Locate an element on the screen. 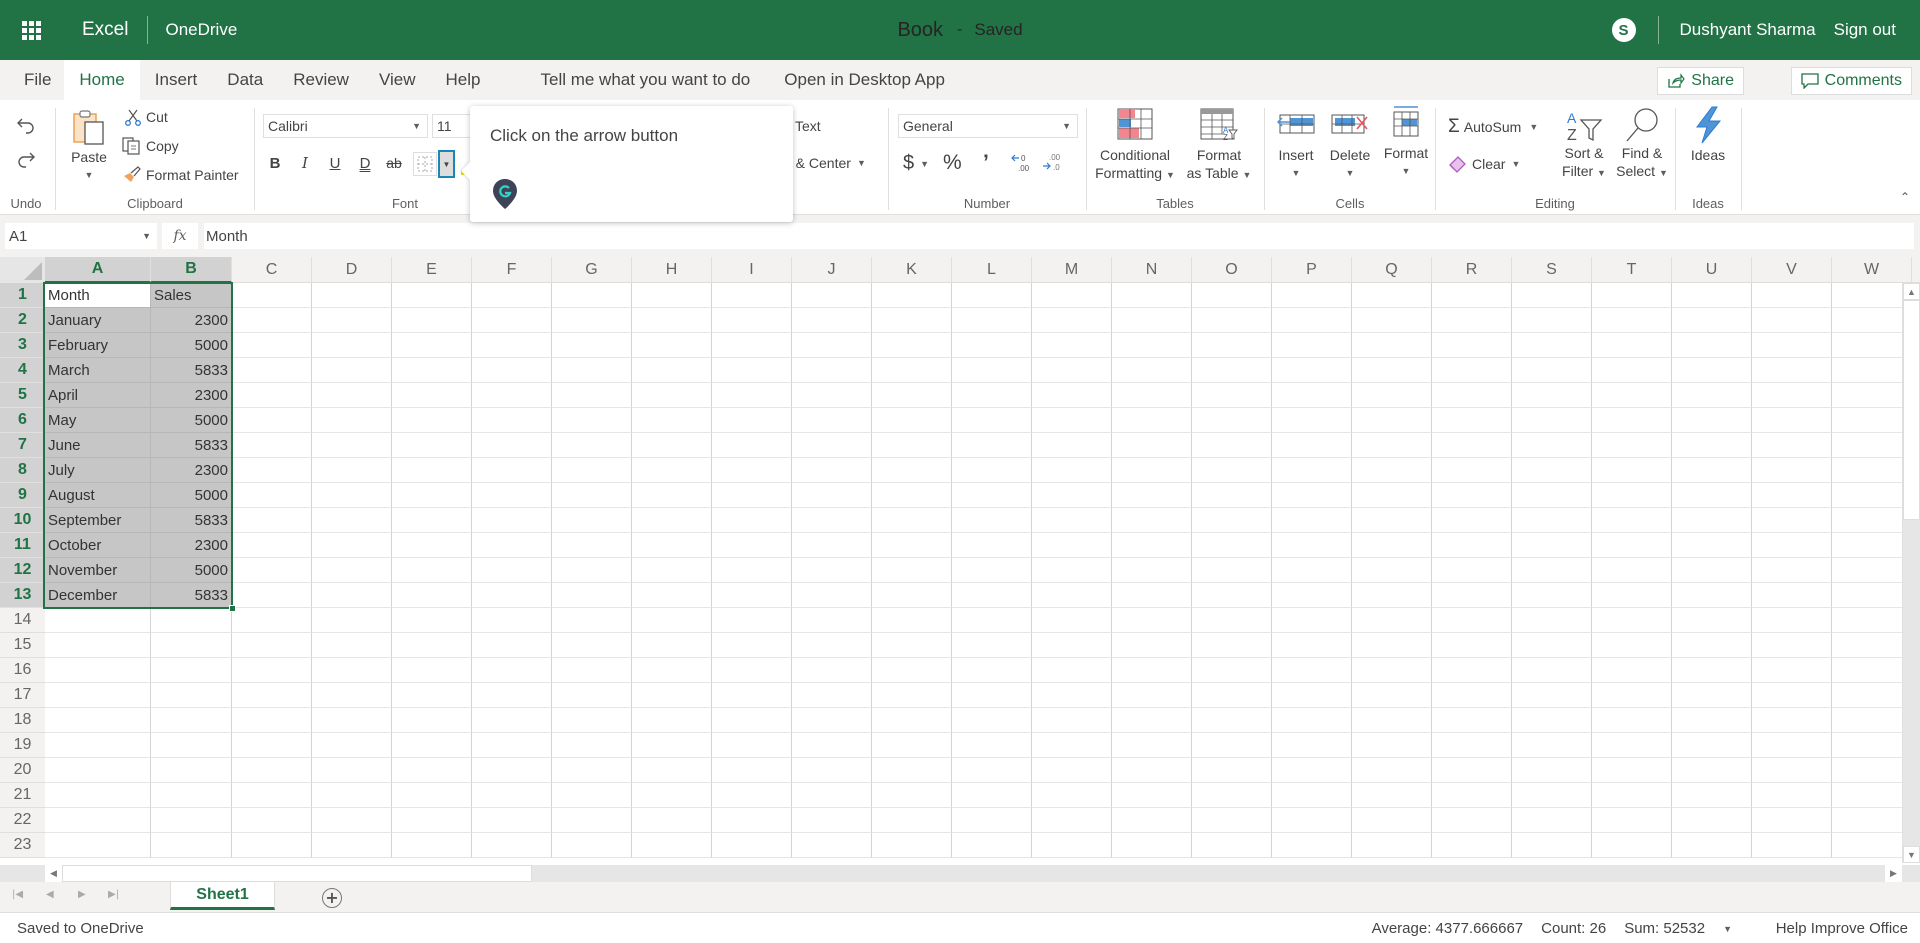 This screenshot has height=943, width=1920. cell-u19 is located at coordinates (1712, 745).